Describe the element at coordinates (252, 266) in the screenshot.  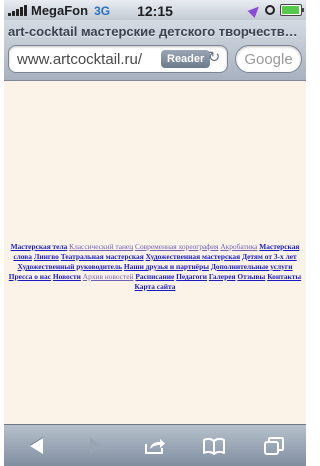
I see `nav-link: Дополнительные услуги` at that location.